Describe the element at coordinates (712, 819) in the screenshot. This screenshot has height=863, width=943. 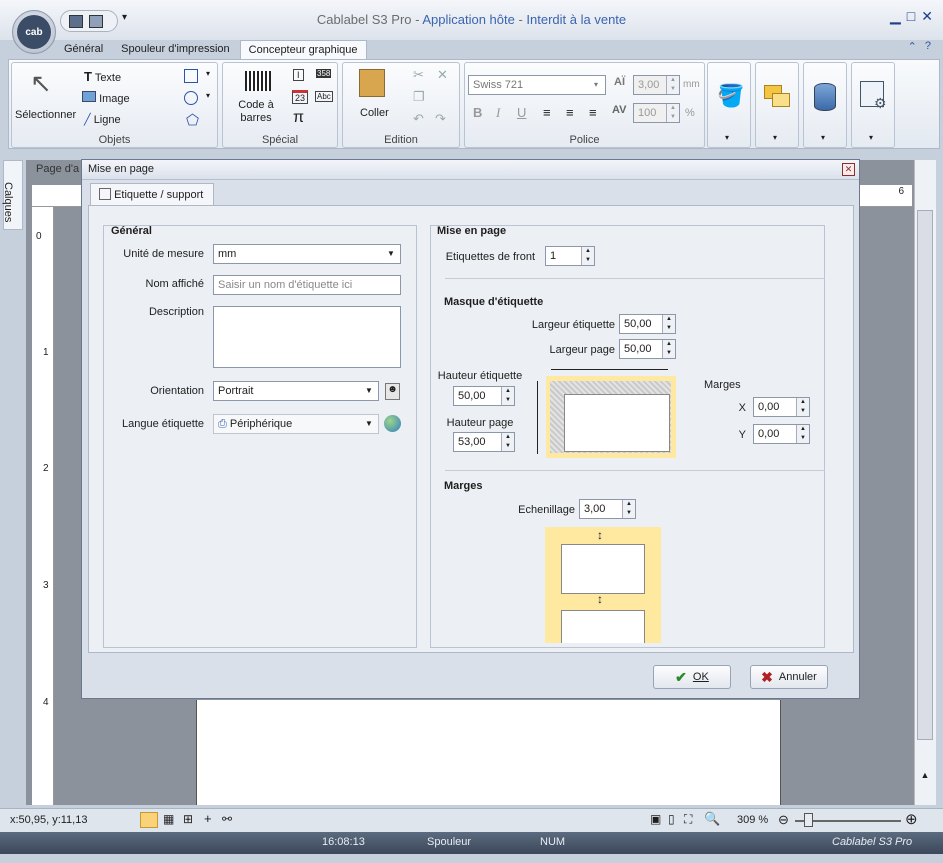
I see `zoom-icon: 🔍` at that location.